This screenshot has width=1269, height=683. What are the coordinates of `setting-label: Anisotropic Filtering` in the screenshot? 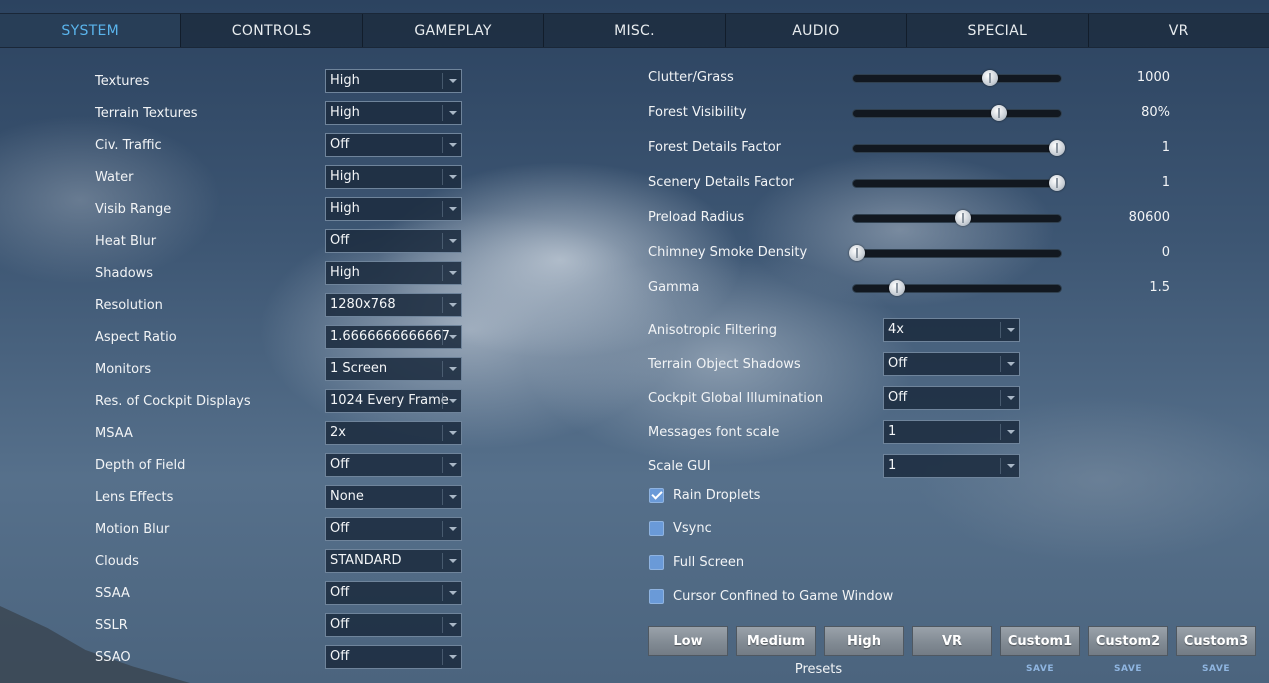 It's located at (713, 330).